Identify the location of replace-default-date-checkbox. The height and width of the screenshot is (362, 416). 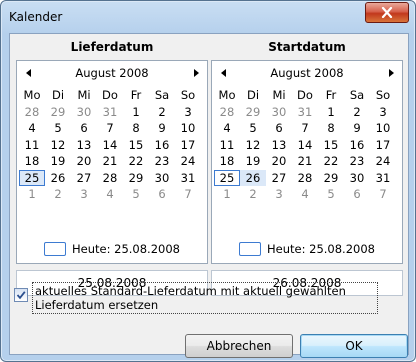
(21, 295).